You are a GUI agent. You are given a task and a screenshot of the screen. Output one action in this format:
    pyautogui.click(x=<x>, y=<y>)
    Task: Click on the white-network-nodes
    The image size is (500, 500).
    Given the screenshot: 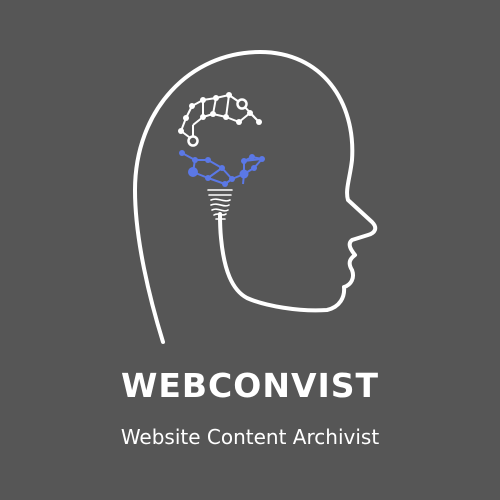 What is the action you would take?
    pyautogui.click(x=220, y=113)
    